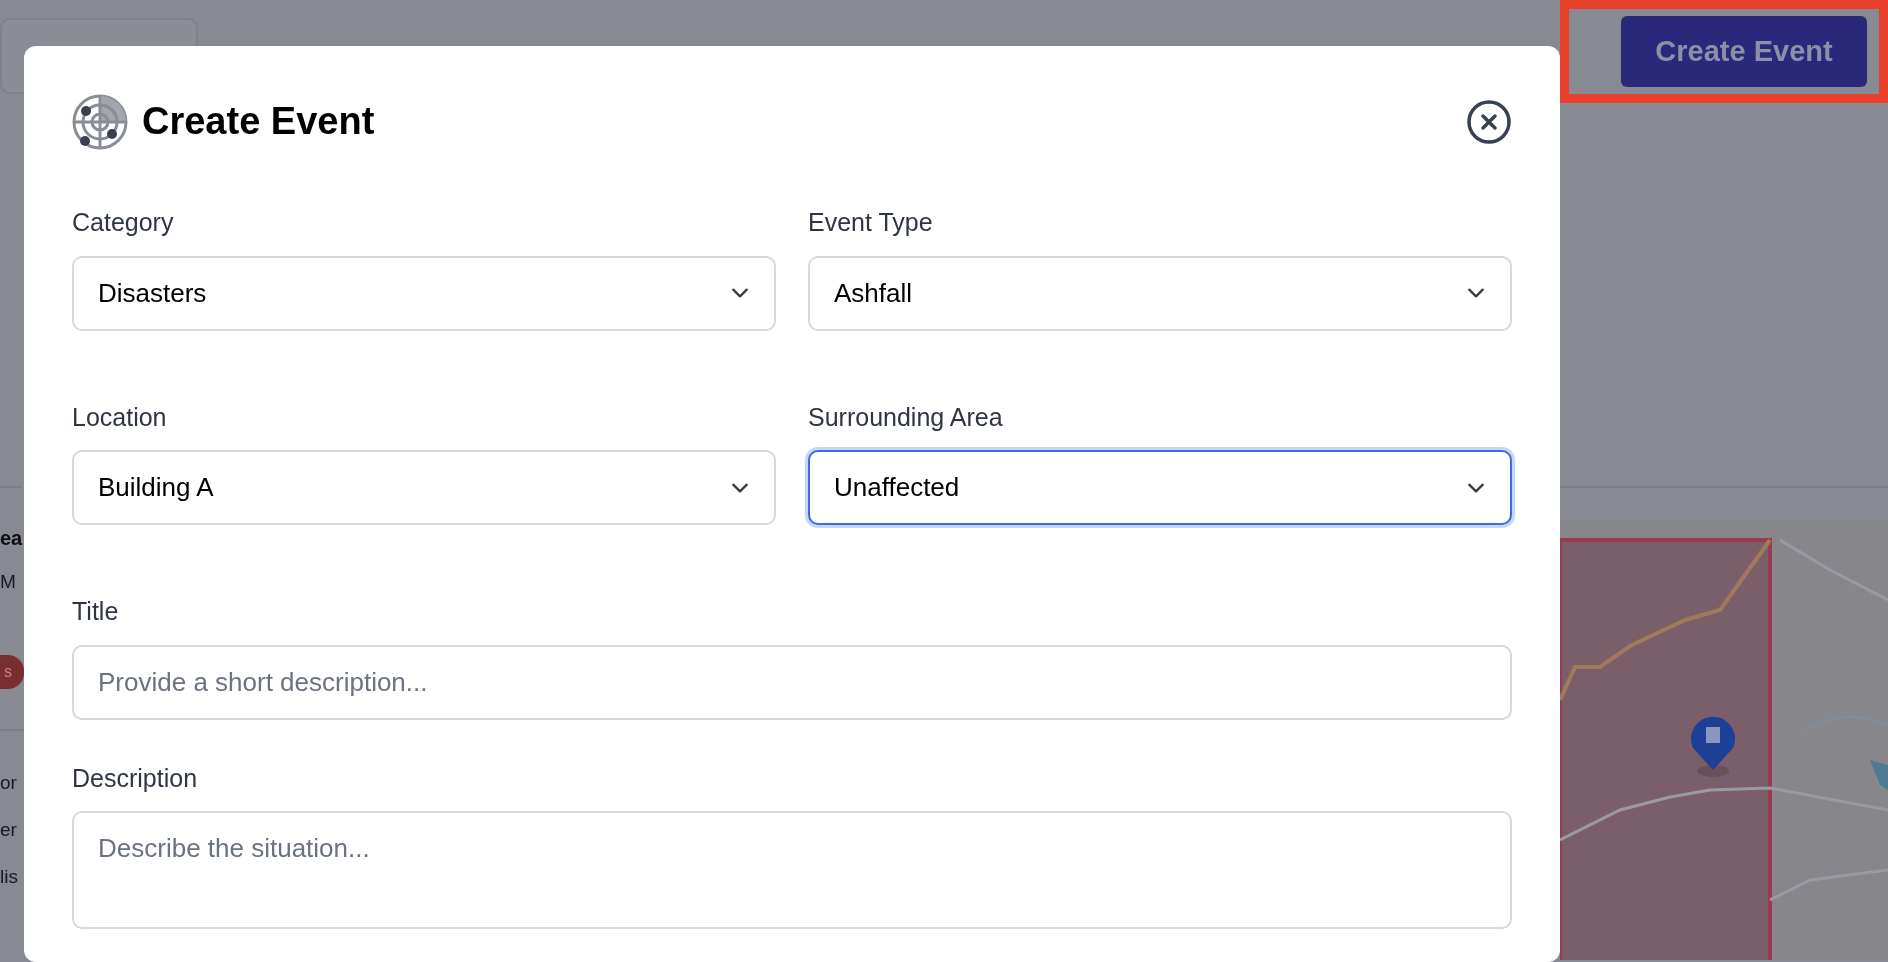 The image size is (1888, 962). Describe the element at coordinates (120, 417) in the screenshot. I see `field-label: Location` at that location.